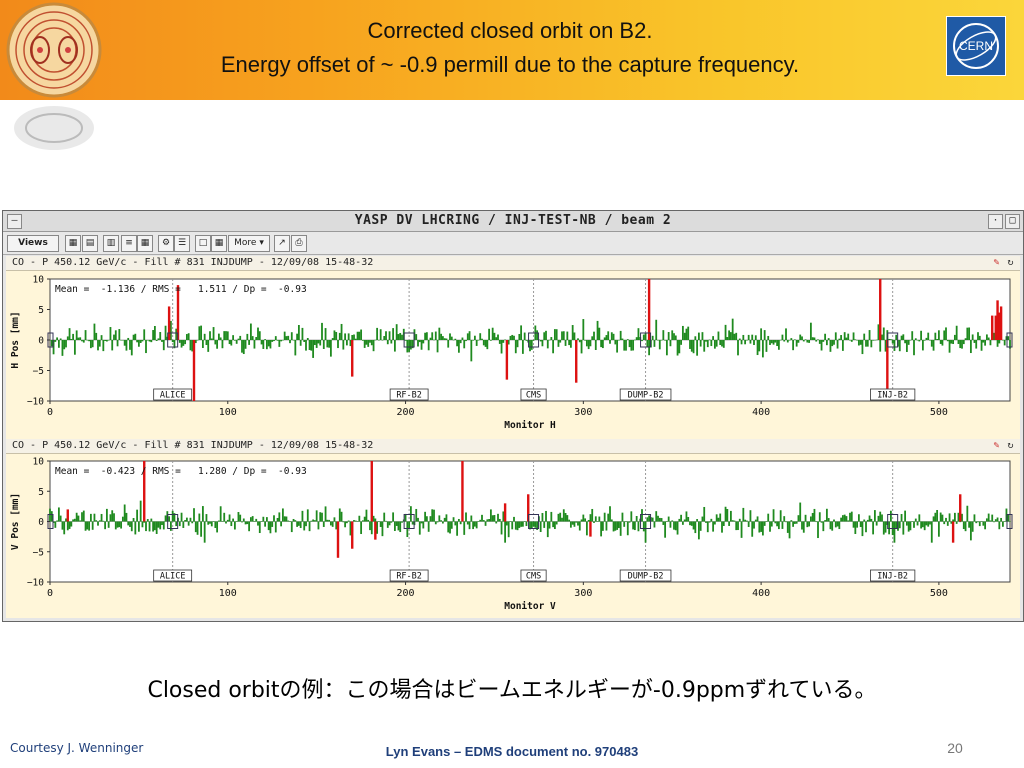 The image size is (1024, 768). I want to click on blank-icon: □, so click(203, 243).